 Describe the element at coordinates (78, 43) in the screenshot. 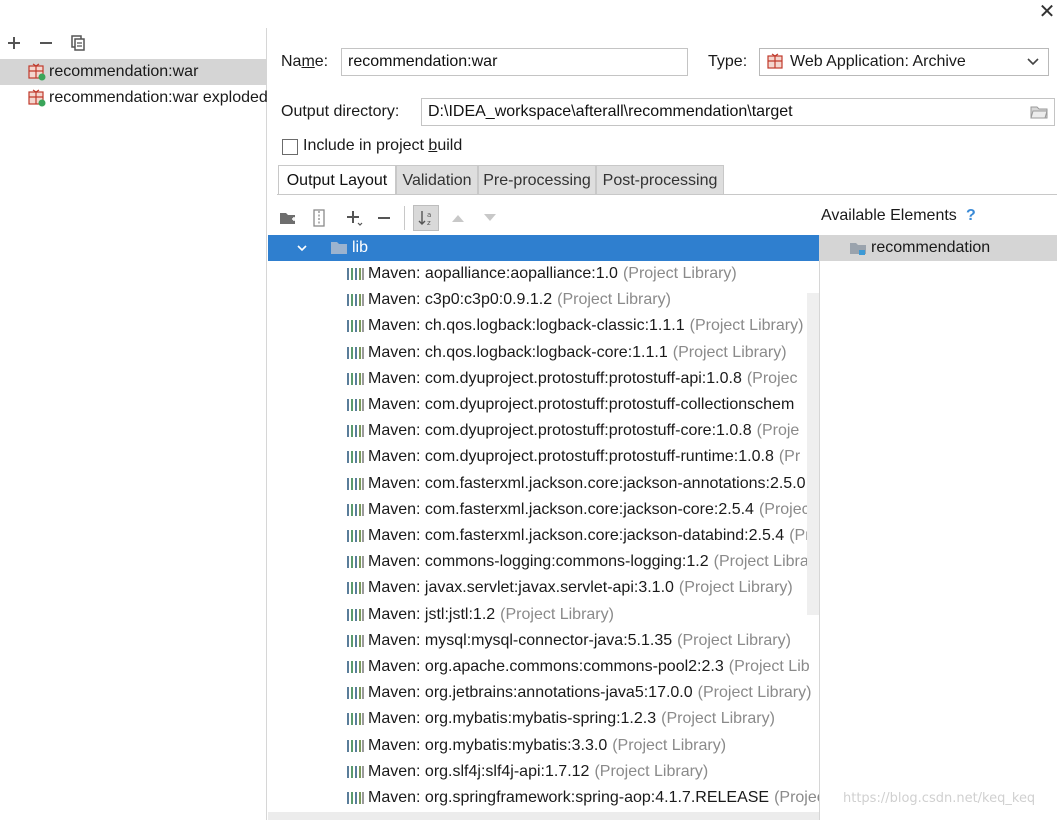

I see `copy-icon` at that location.